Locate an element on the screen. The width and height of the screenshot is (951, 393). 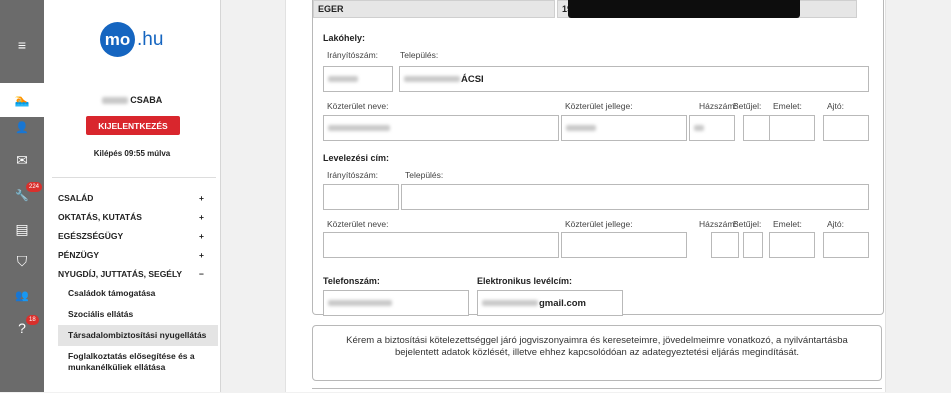
mailing-door-label: Ajtó: is located at coordinates (836, 224).